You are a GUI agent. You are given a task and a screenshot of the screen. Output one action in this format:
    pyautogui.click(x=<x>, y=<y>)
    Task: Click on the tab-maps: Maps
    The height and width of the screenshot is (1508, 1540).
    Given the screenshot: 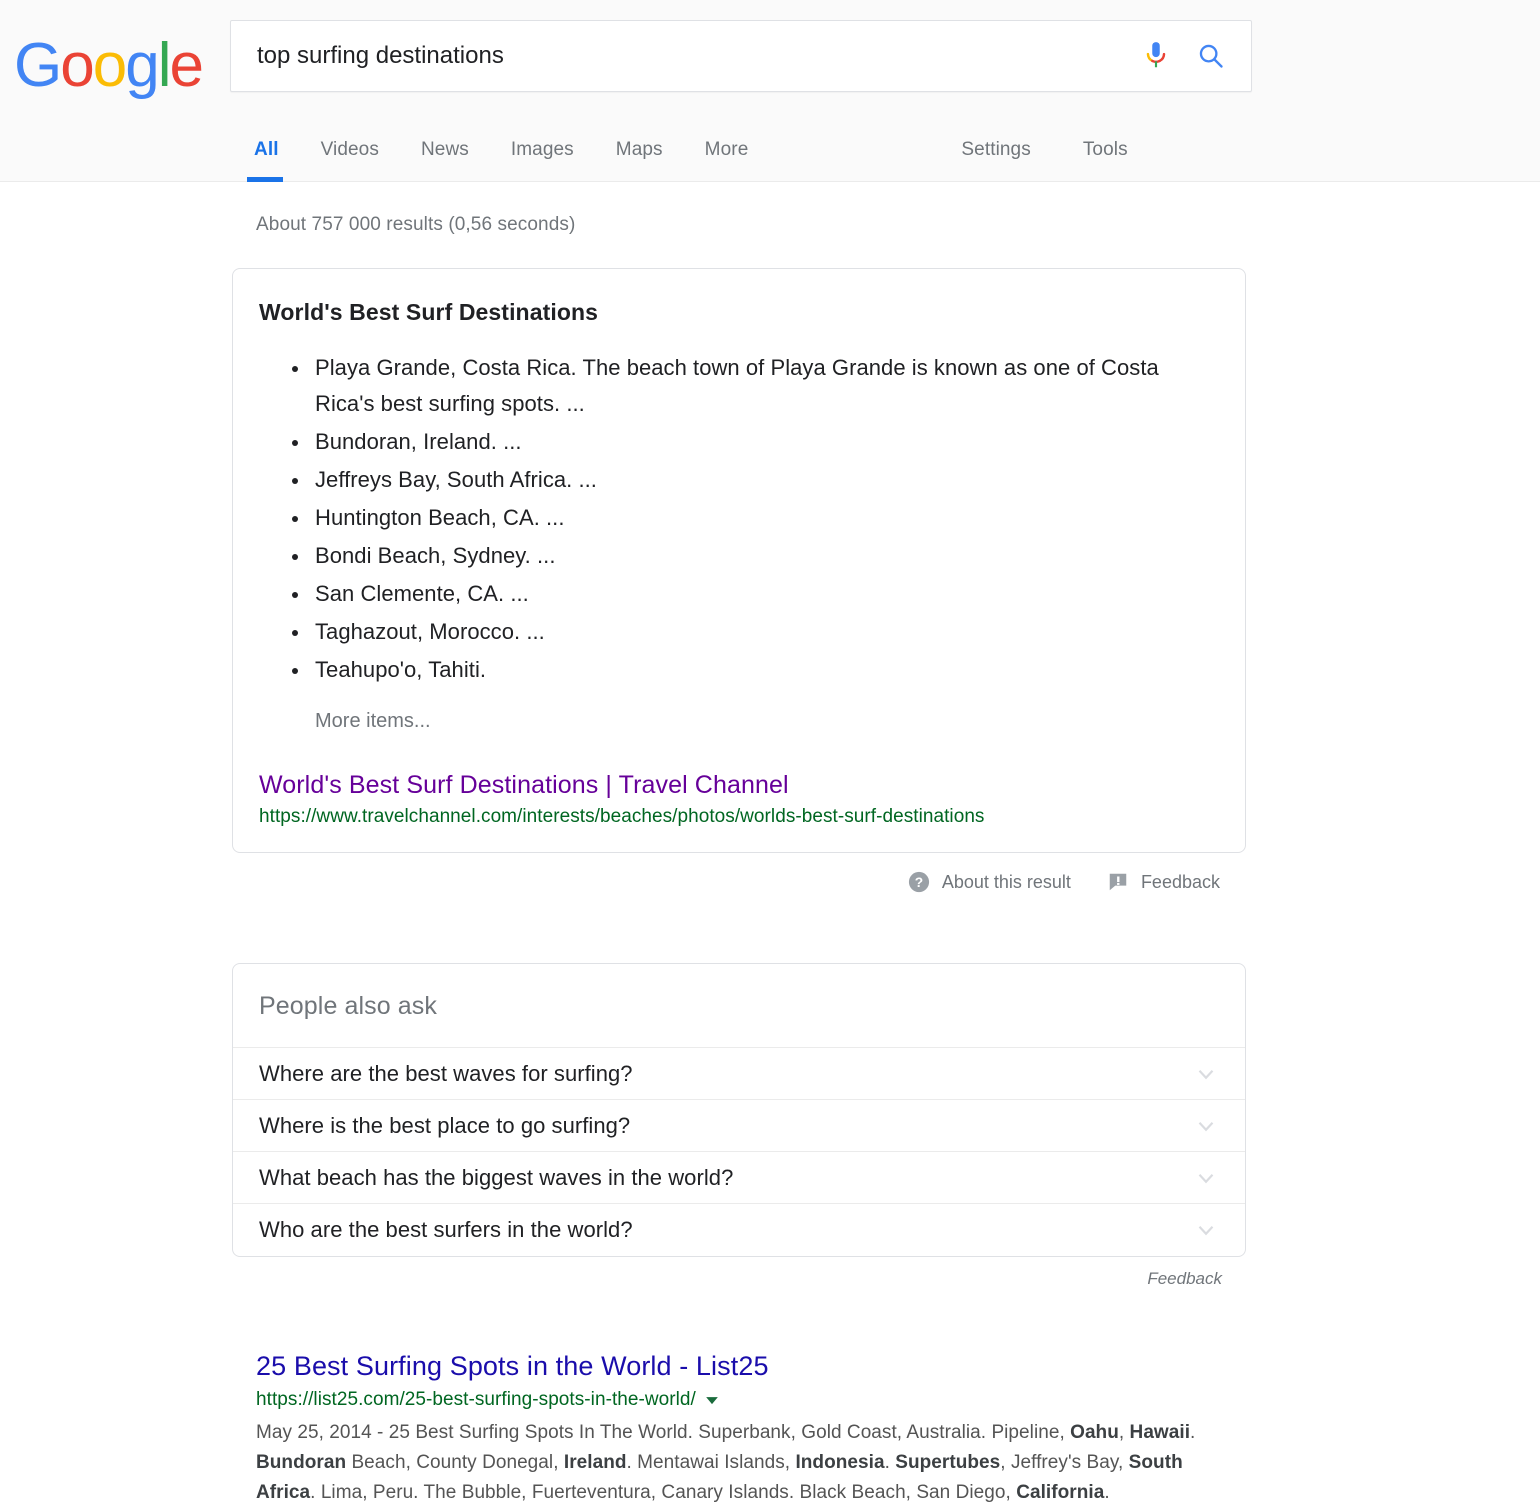 What is the action you would take?
    pyautogui.click(x=639, y=150)
    